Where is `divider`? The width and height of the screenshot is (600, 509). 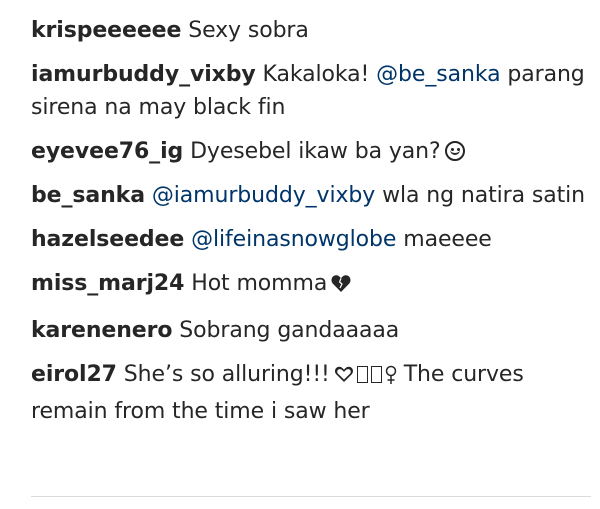 divider is located at coordinates (311, 496).